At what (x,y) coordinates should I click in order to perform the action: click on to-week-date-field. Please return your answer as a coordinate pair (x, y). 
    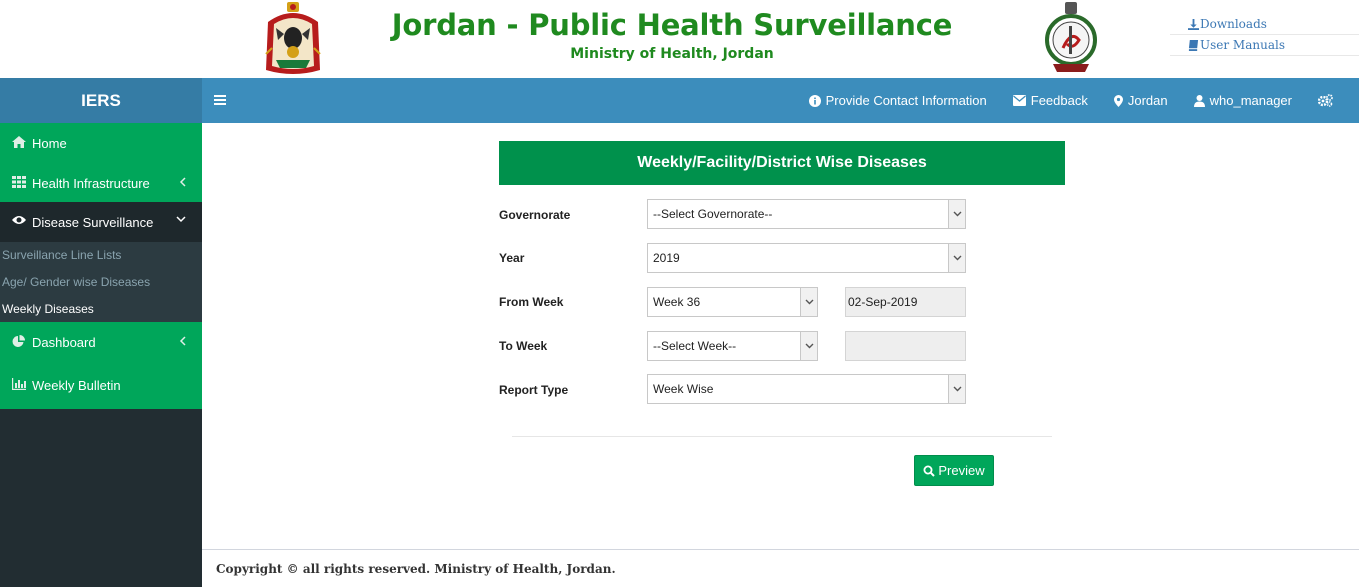
    Looking at the image, I should click on (905, 346).